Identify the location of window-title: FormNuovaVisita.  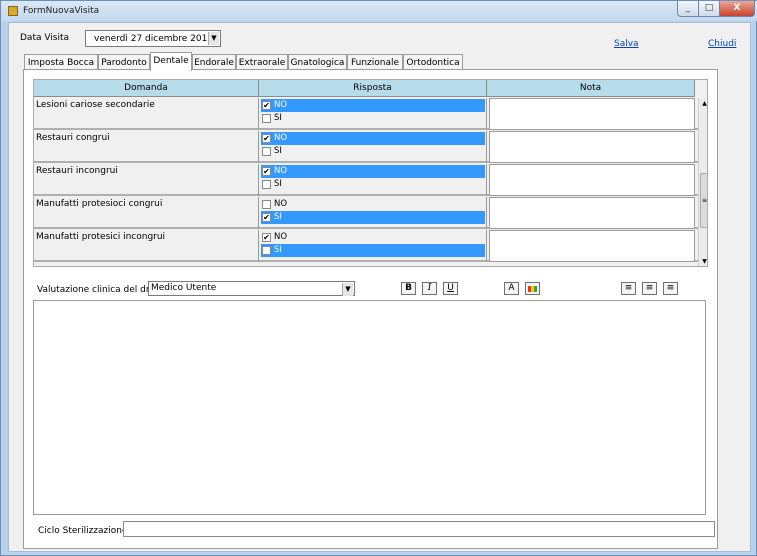
(61, 11).